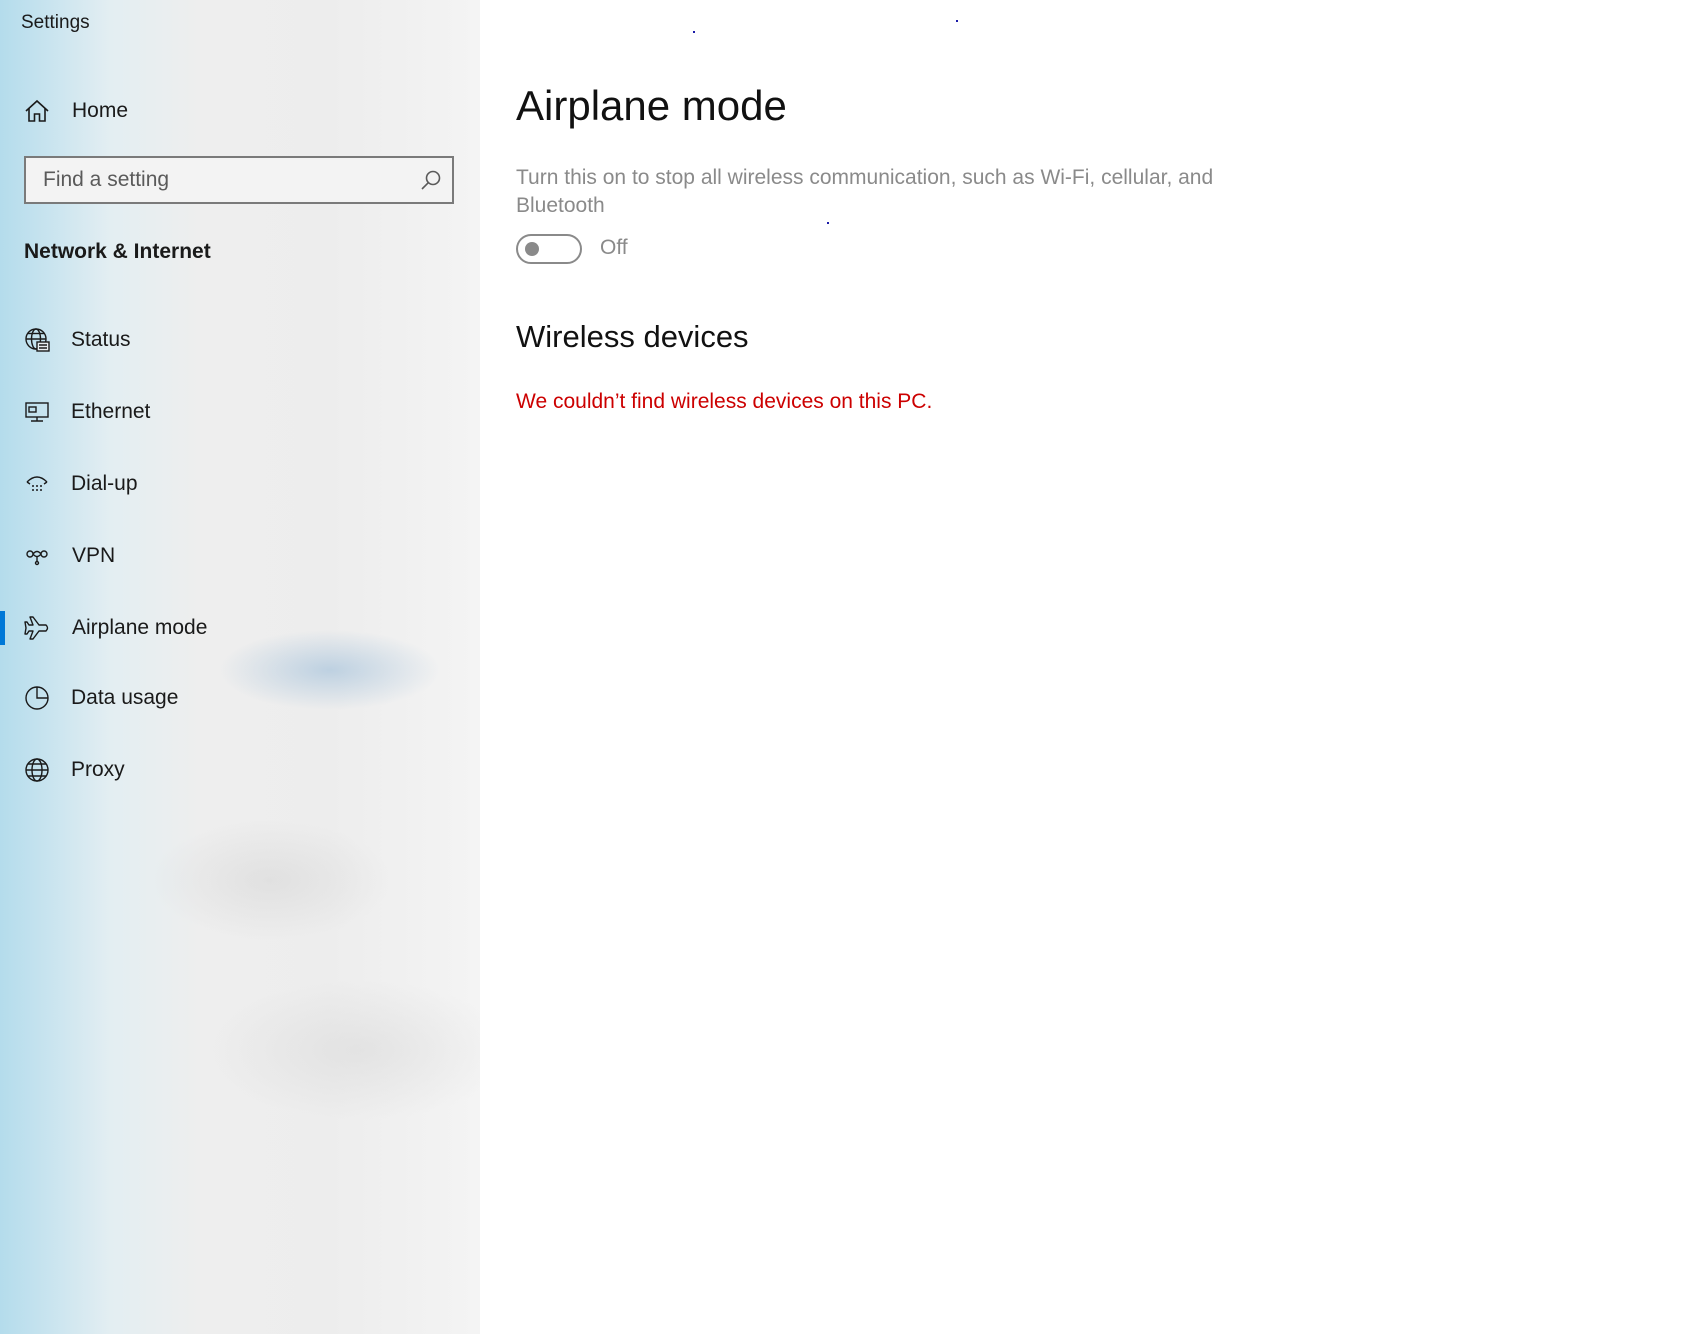  I want to click on section-title: Network & Internet, so click(117, 251).